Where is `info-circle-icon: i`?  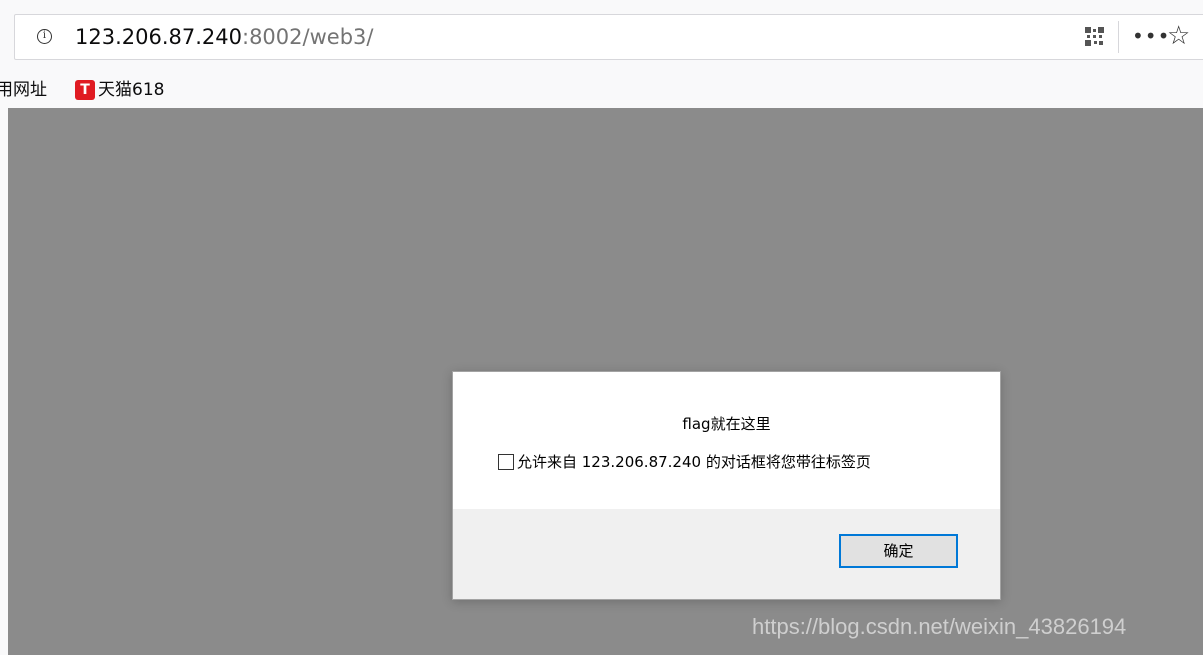 info-circle-icon: i is located at coordinates (44, 36).